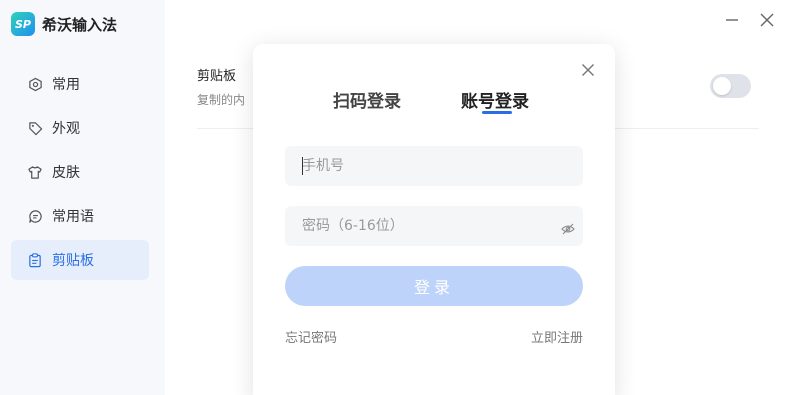 The width and height of the screenshot is (790, 395). I want to click on clipboard-toggle, so click(730, 86).